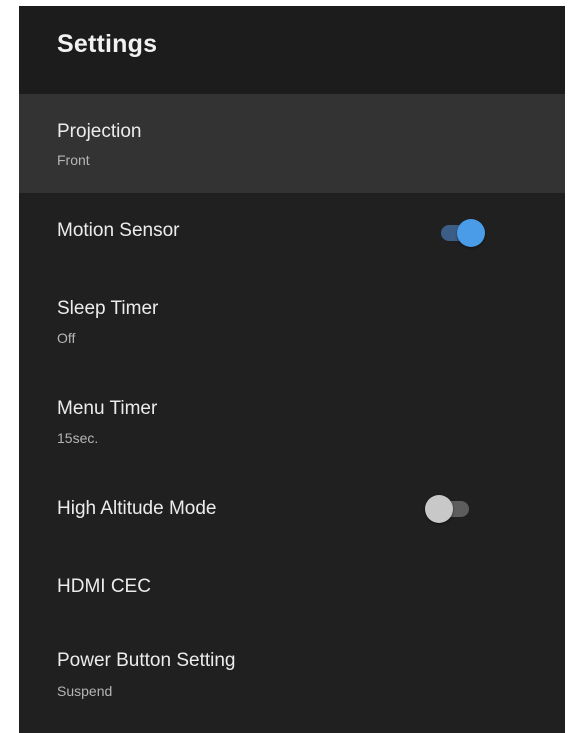  What do you see at coordinates (85, 691) in the screenshot?
I see `setting-value: Suspend` at bounding box center [85, 691].